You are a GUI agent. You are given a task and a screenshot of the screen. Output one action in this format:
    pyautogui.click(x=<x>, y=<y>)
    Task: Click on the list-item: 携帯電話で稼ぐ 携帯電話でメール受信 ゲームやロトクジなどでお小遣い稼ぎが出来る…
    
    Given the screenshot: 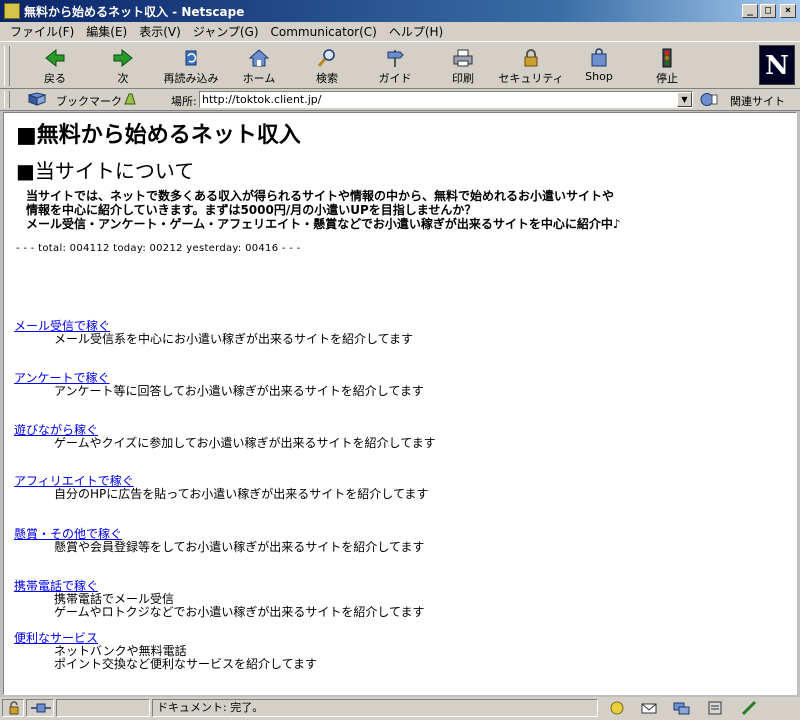 What is the action you would take?
    pyautogui.click(x=219, y=599)
    